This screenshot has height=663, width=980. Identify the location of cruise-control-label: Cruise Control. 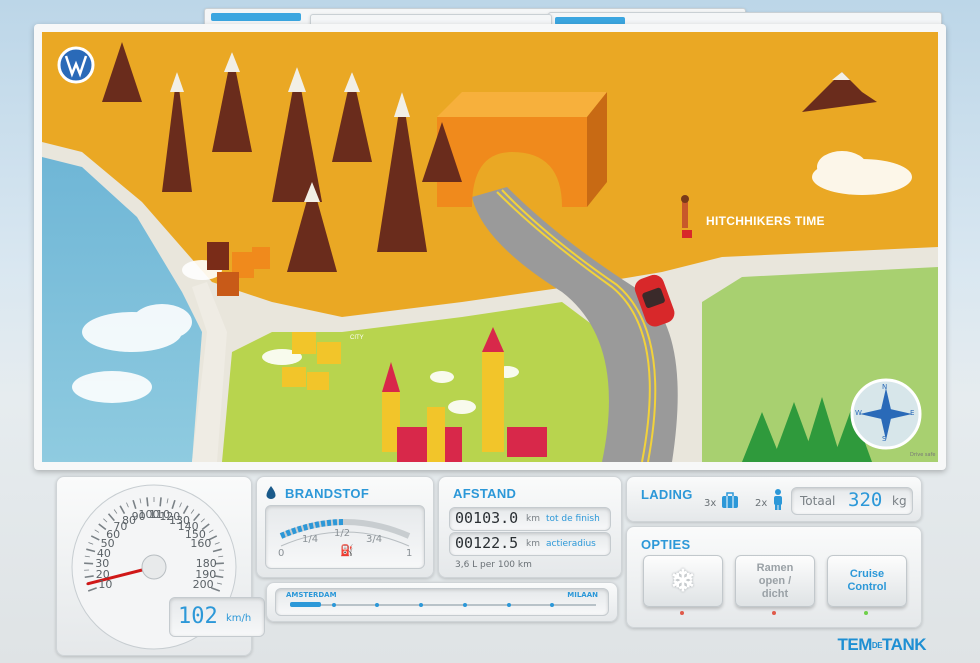
(867, 580).